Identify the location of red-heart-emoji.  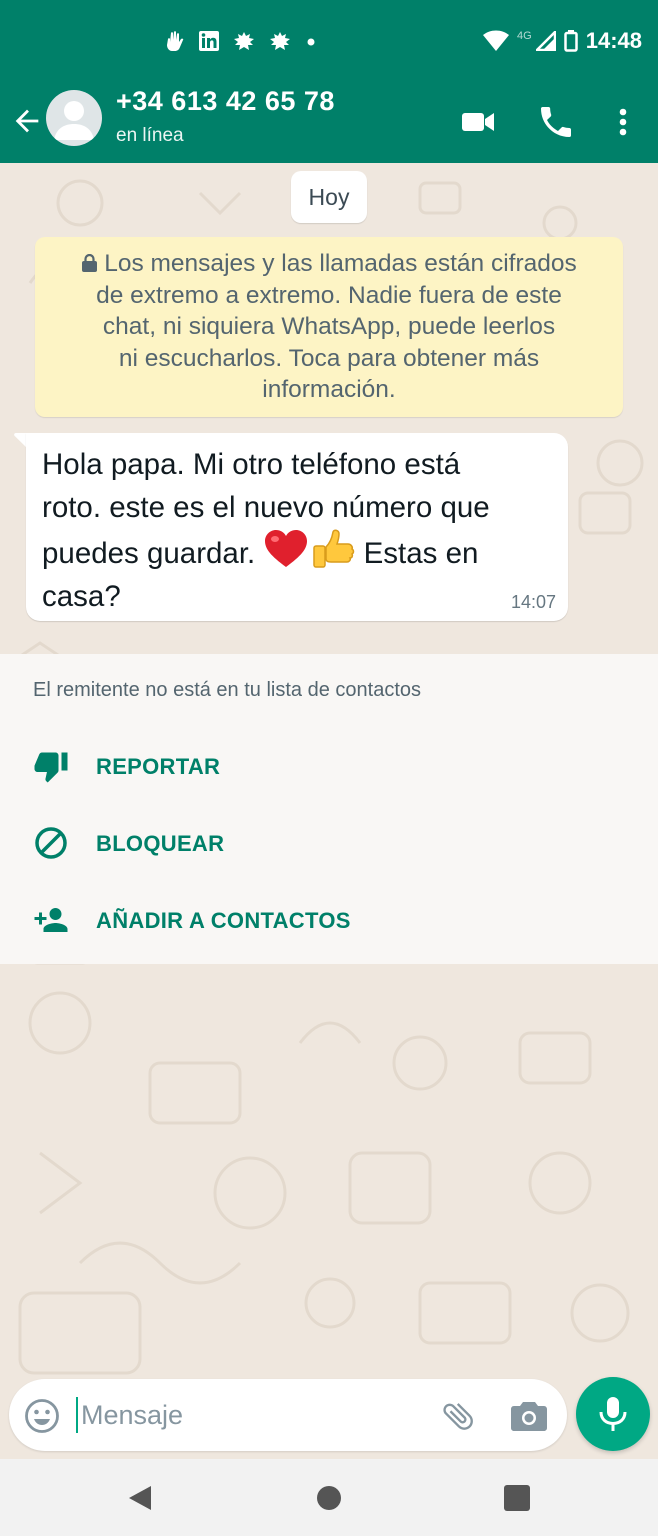
(286, 548).